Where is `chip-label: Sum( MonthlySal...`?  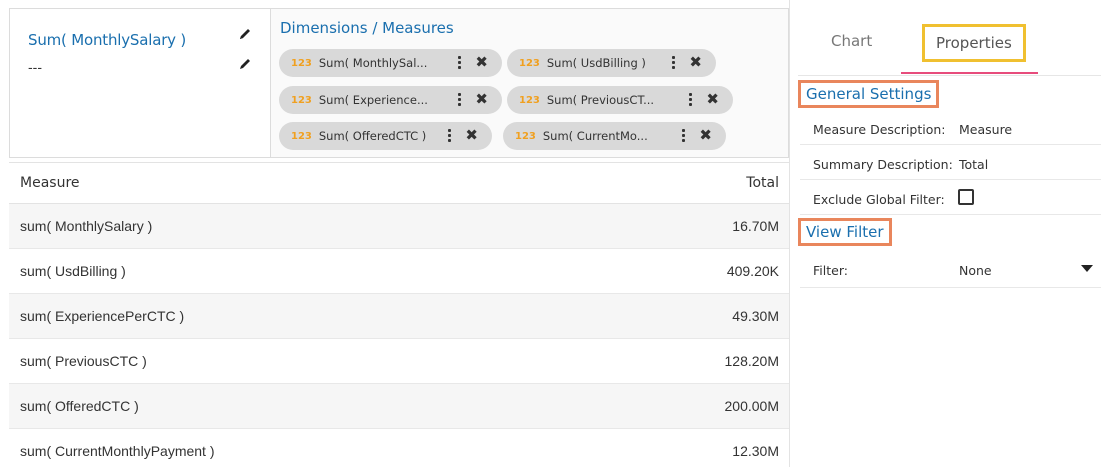 chip-label: Sum( MonthlySal... is located at coordinates (373, 63).